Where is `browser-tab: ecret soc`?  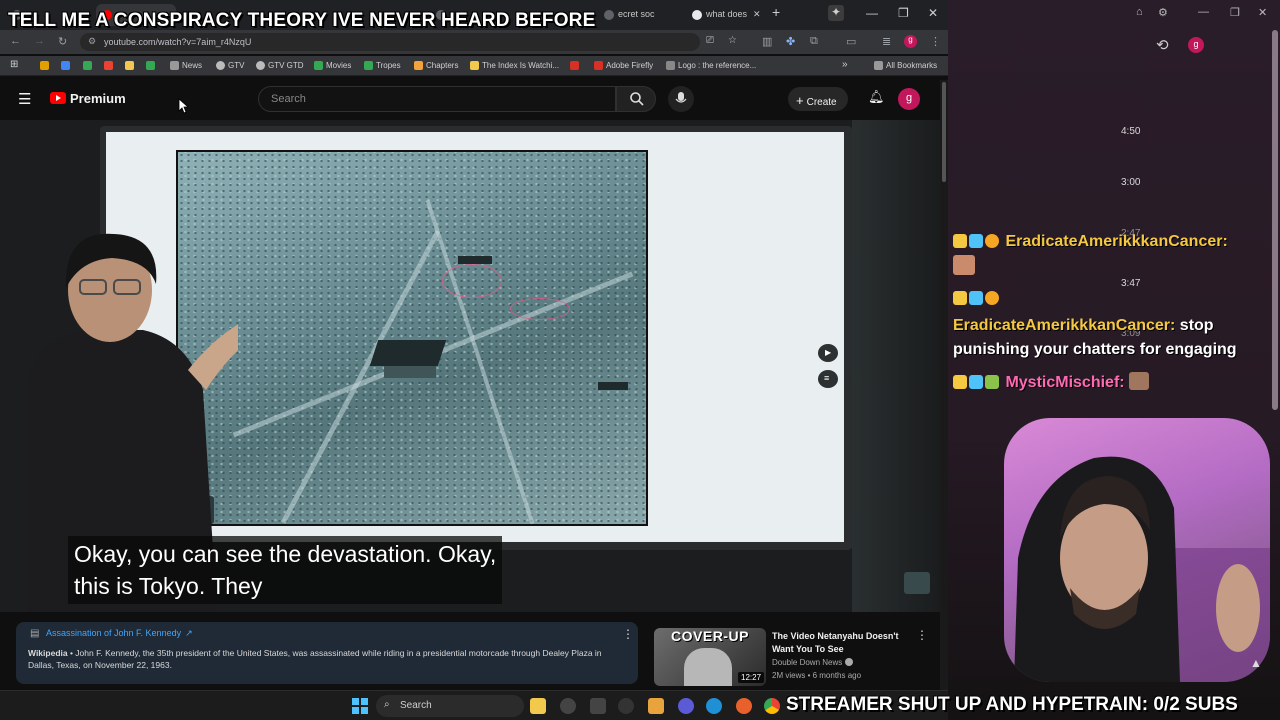 browser-tab: ecret soc is located at coordinates (639, 15).